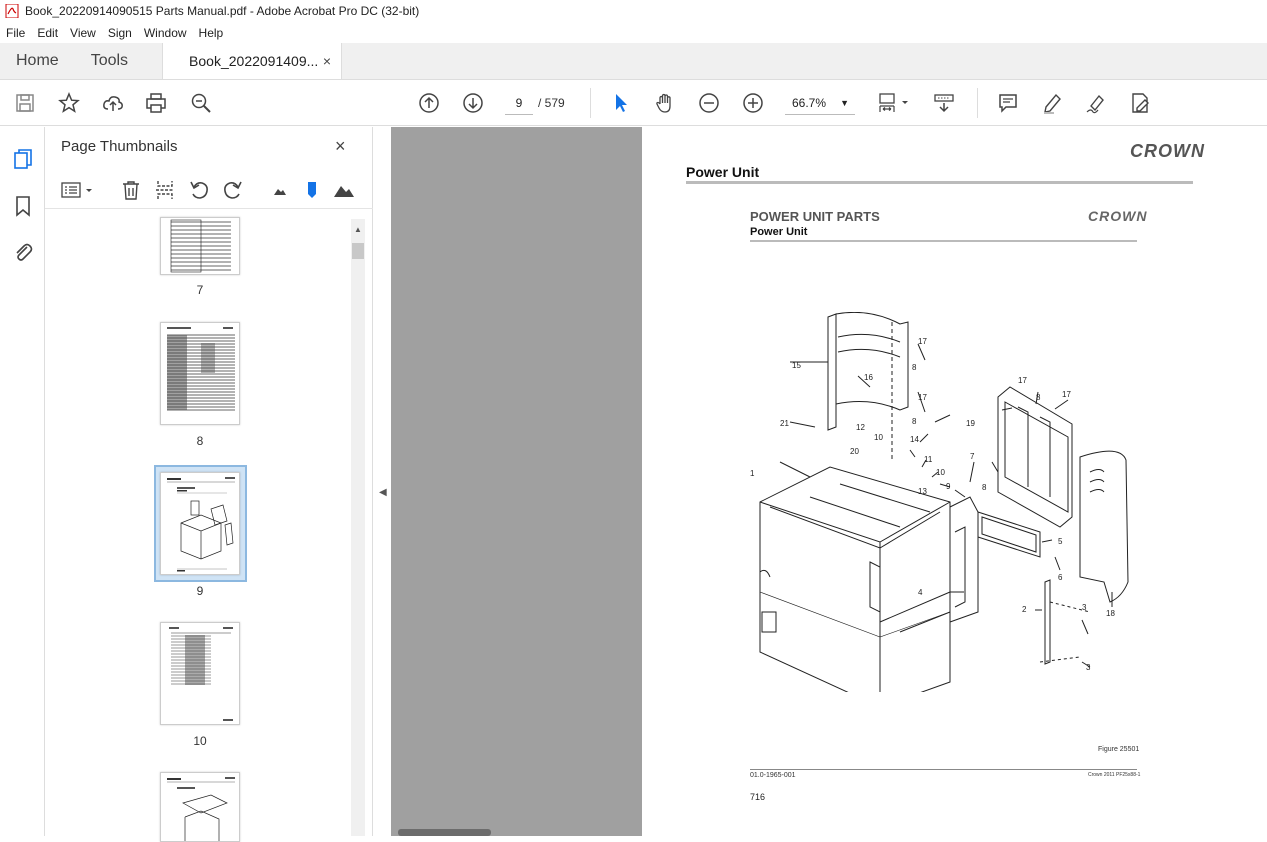 The image size is (1267, 842). Describe the element at coordinates (165, 33) in the screenshot. I see `menu-window: Window` at that location.